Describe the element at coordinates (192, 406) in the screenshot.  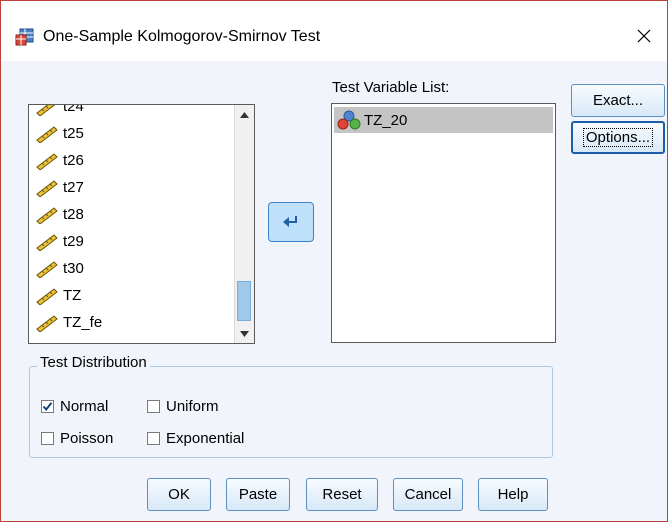
I see `uniform-label: Uniform` at that location.